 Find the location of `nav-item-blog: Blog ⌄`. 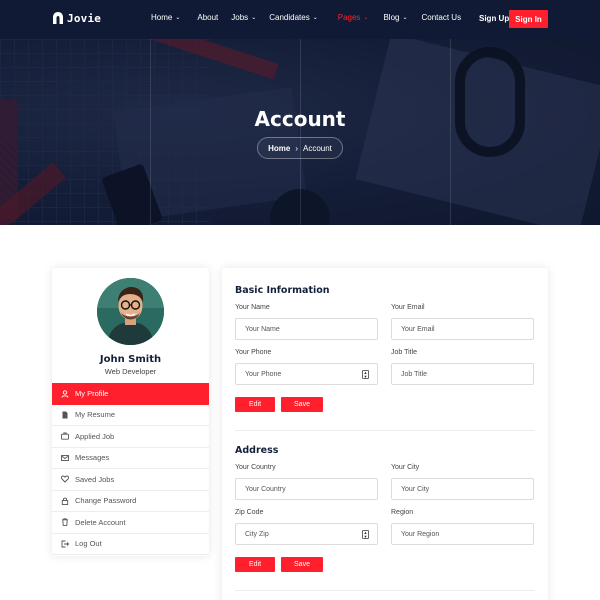

nav-item-blog: Blog ⌄ is located at coordinates (395, 17).